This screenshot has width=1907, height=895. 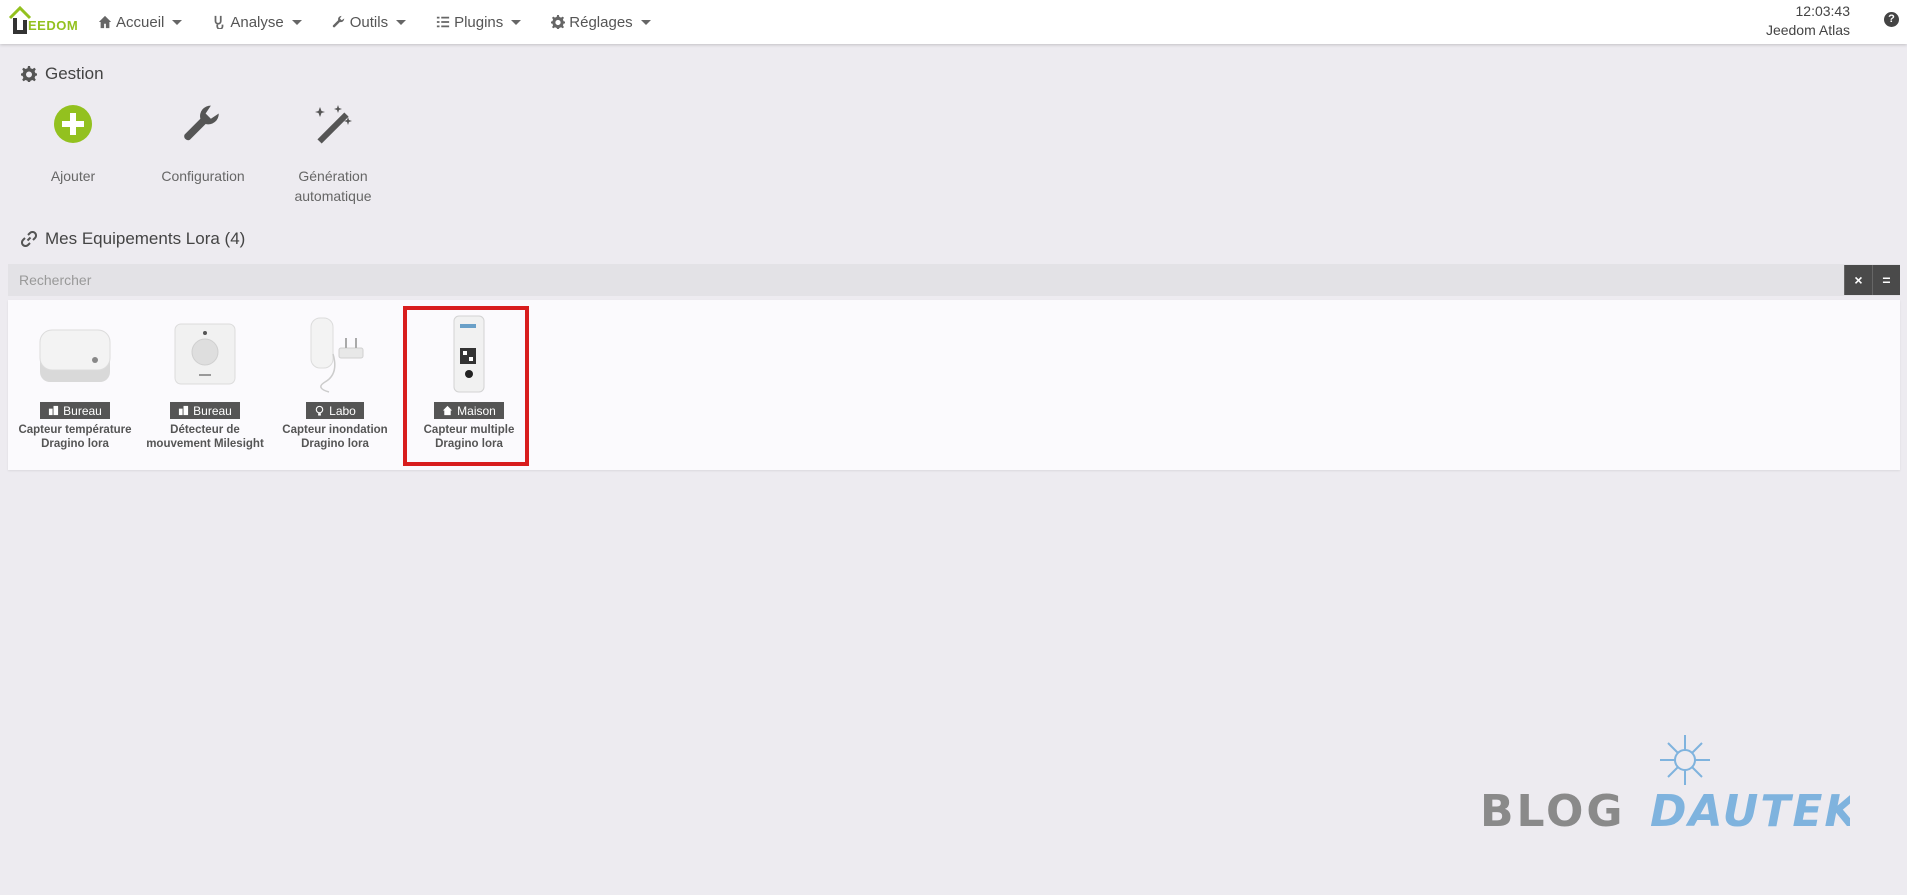 What do you see at coordinates (1823, 11) in the screenshot?
I see `clock-time: 12:03:43` at bounding box center [1823, 11].